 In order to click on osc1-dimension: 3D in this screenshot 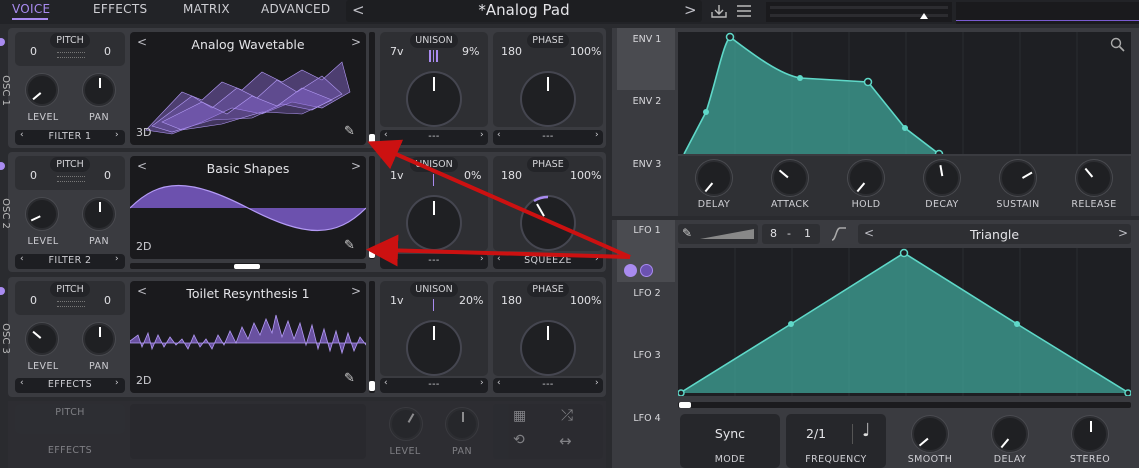, I will do `click(143, 132)`.